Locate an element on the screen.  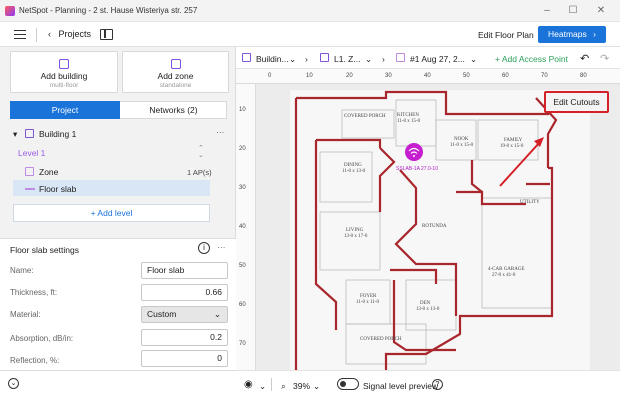
material-value: Custom is located at coordinates (162, 314).